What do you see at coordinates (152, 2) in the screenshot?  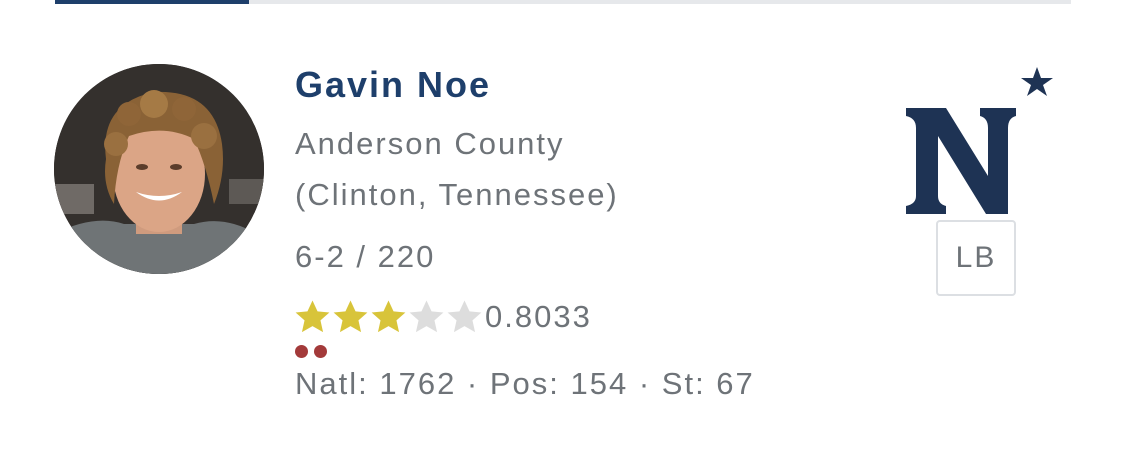 I see `active-tab-indicator` at bounding box center [152, 2].